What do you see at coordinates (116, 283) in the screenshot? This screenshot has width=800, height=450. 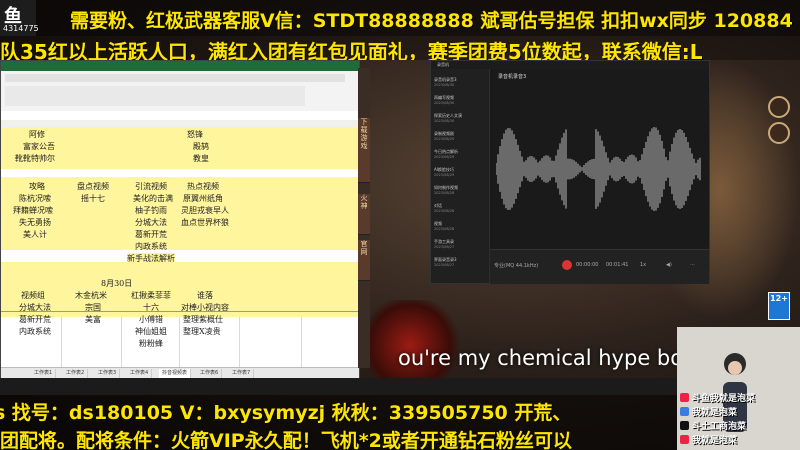 I see `date-header: 8月30日` at bounding box center [116, 283].